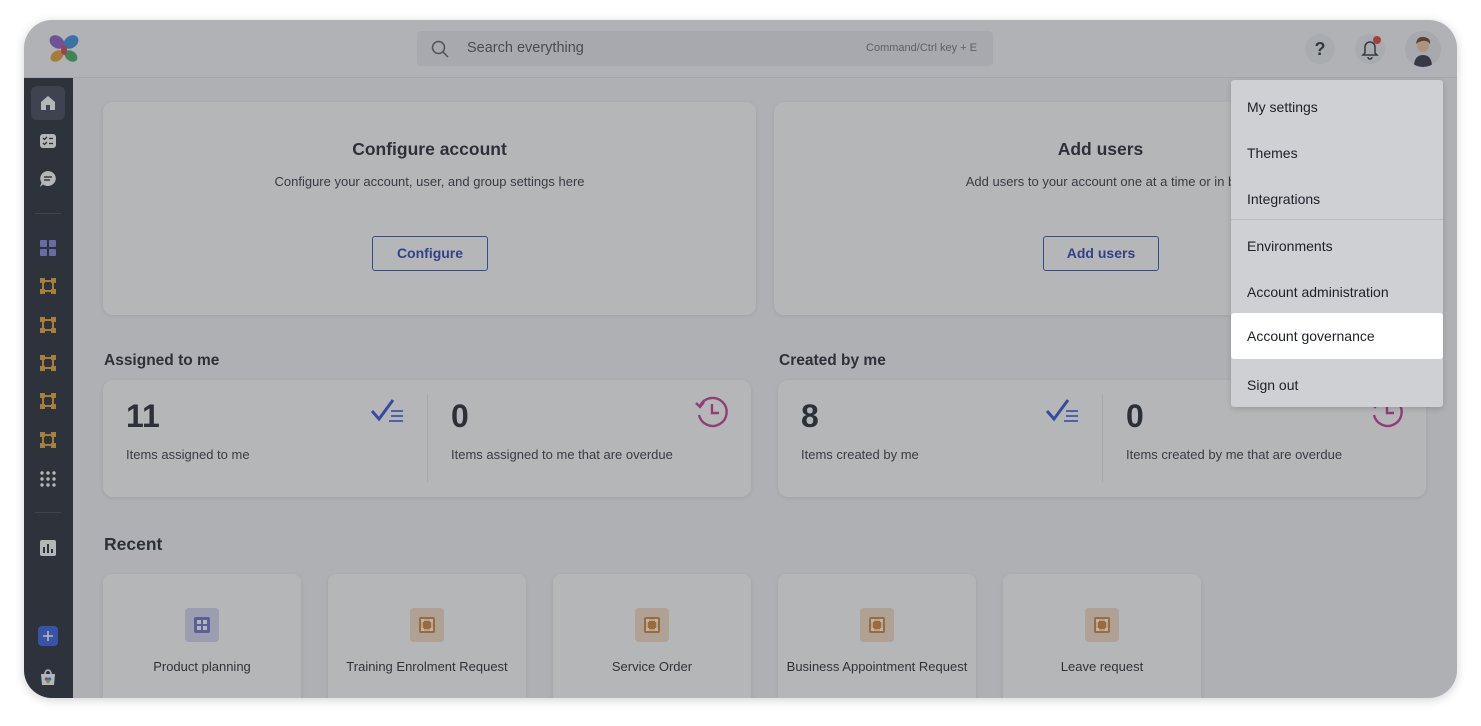 This screenshot has height=726, width=1481. What do you see at coordinates (1337, 107) in the screenshot?
I see `menu-item-my-settings: My settings` at bounding box center [1337, 107].